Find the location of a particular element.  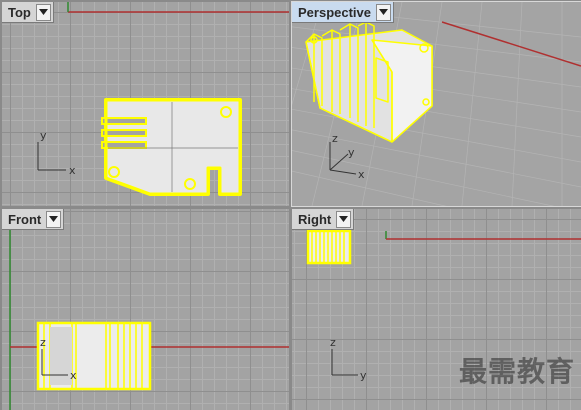

perspective-viewport-tab: Perspective is located at coordinates (343, 12).